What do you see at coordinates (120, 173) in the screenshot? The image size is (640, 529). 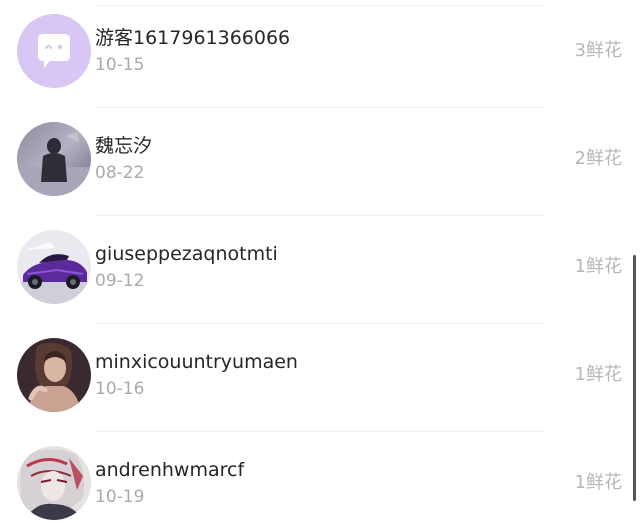 I see `gift-date: 08-22` at bounding box center [120, 173].